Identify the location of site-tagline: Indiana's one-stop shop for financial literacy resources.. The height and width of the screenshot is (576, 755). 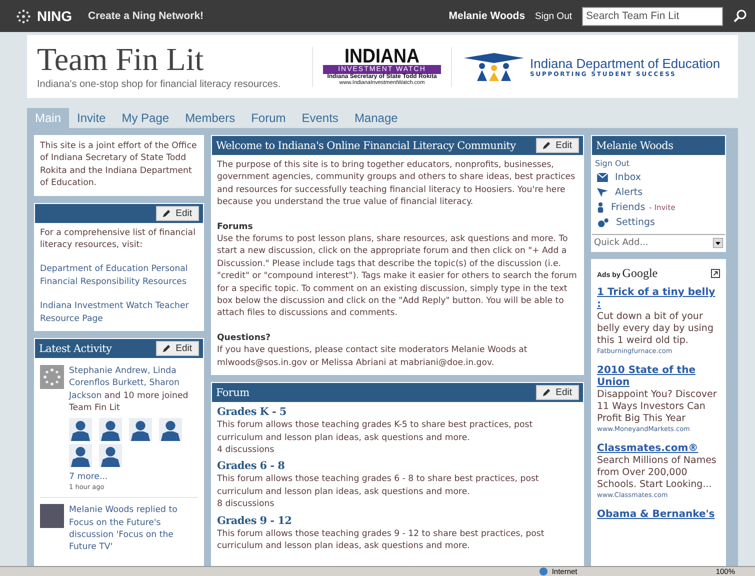
(159, 84).